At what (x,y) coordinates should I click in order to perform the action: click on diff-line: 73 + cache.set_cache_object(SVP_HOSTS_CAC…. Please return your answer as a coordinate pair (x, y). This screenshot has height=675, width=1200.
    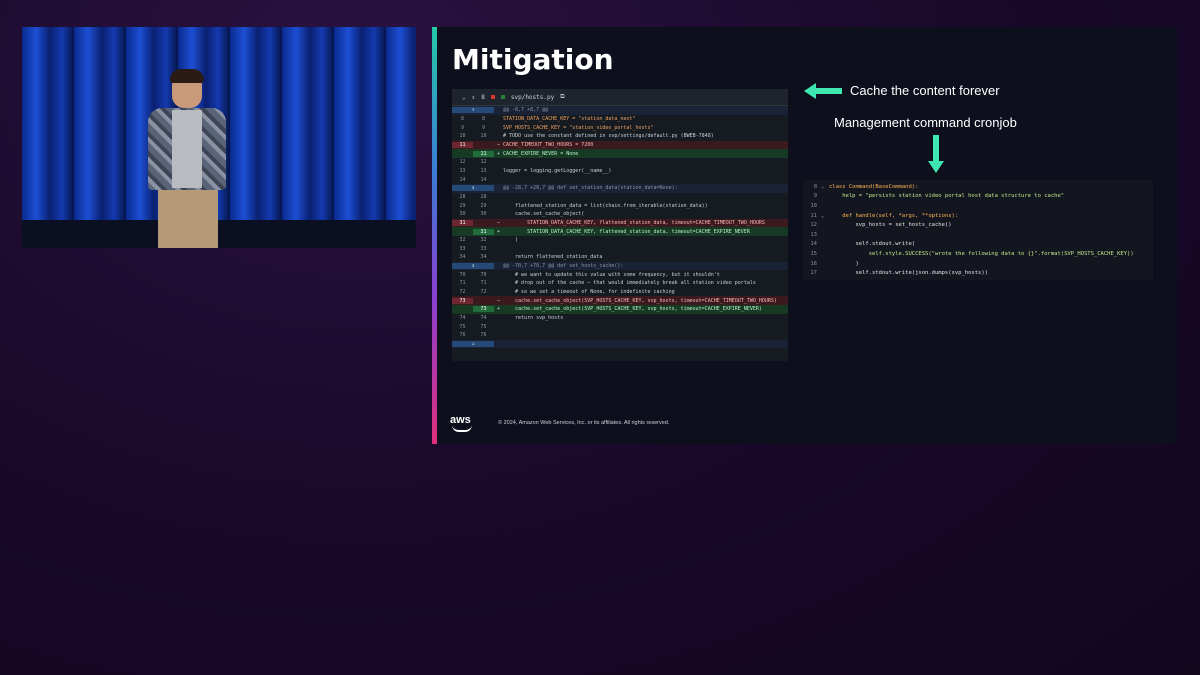
    Looking at the image, I should click on (620, 309).